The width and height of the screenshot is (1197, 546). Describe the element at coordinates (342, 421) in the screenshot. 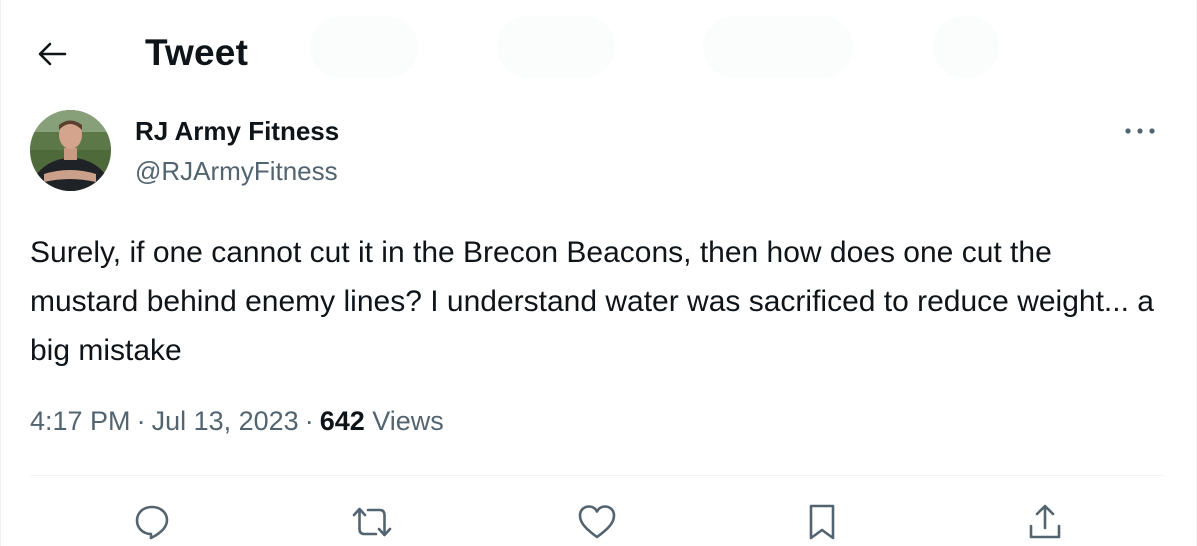

I see `views-count: 642` at that location.